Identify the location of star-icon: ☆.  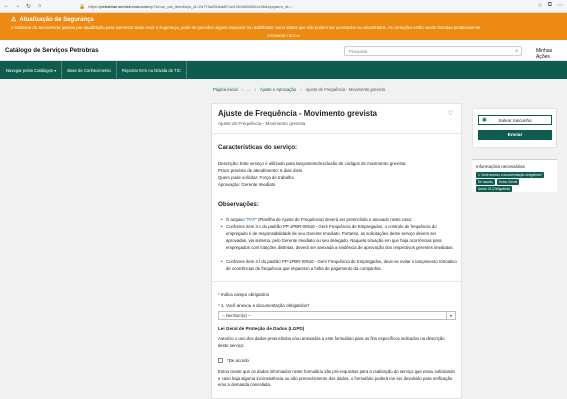
(539, 5).